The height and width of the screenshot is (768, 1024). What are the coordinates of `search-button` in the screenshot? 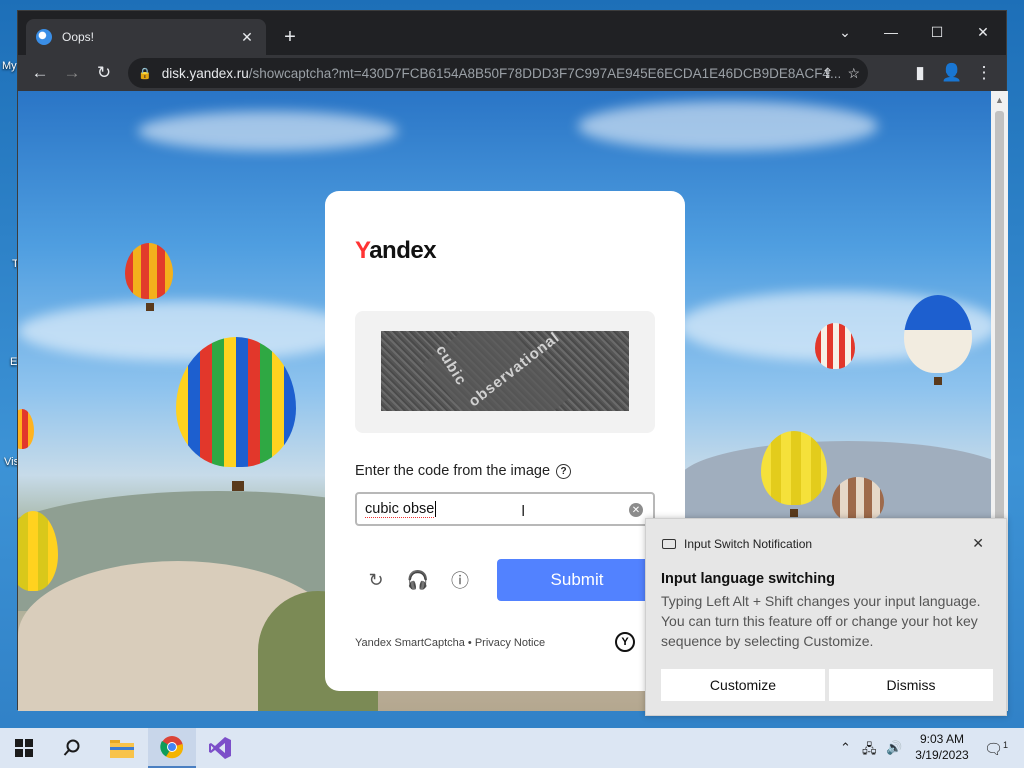 It's located at (72, 748).